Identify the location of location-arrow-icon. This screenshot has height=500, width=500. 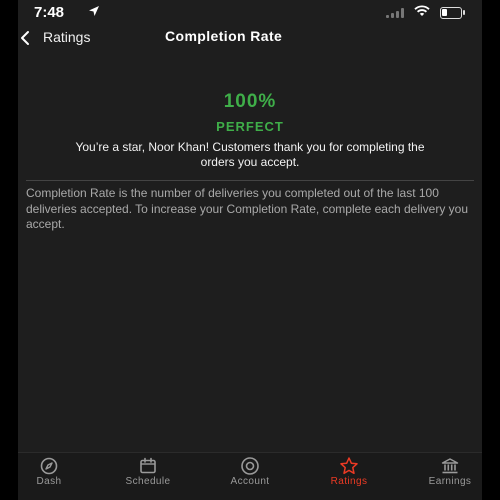
(94, 11).